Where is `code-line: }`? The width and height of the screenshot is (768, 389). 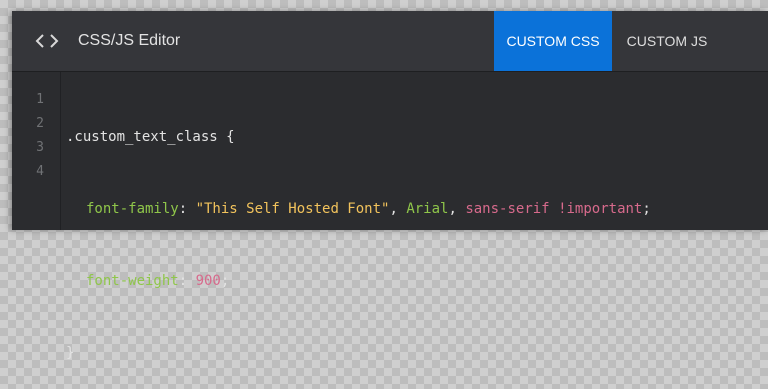
code-line: } is located at coordinates (417, 353).